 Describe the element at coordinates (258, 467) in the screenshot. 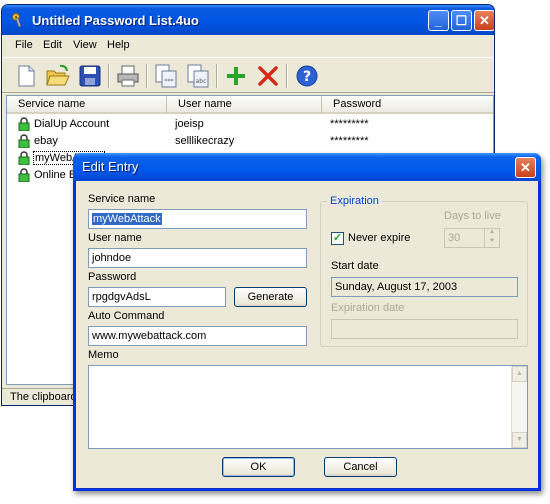

I see `ok-button: OK` at that location.